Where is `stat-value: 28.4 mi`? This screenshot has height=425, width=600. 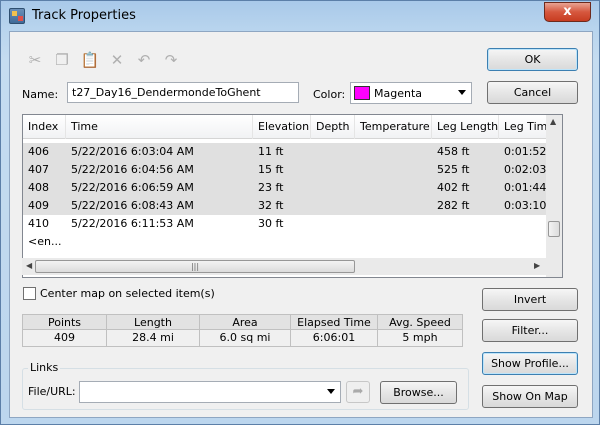
stat-value: 28.4 mi is located at coordinates (153, 337).